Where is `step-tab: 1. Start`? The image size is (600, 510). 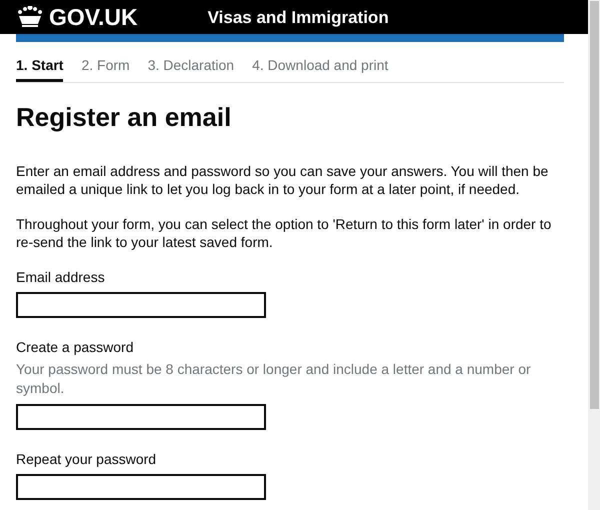
step-tab: 1. Start is located at coordinates (40, 68).